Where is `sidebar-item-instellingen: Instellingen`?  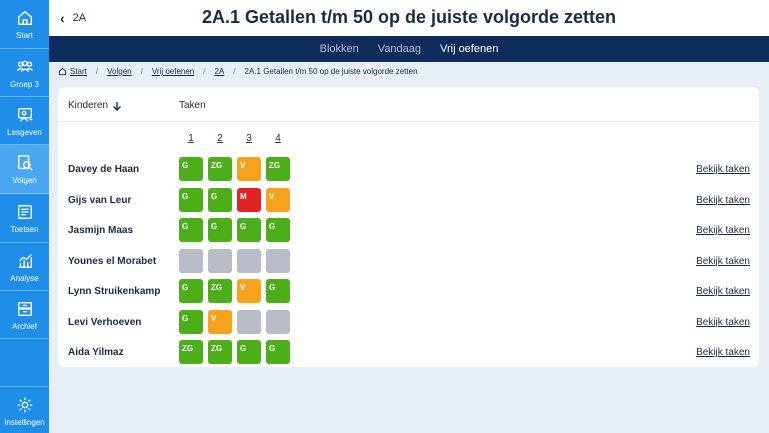 sidebar-item-instellingen: Instellingen is located at coordinates (24, 409).